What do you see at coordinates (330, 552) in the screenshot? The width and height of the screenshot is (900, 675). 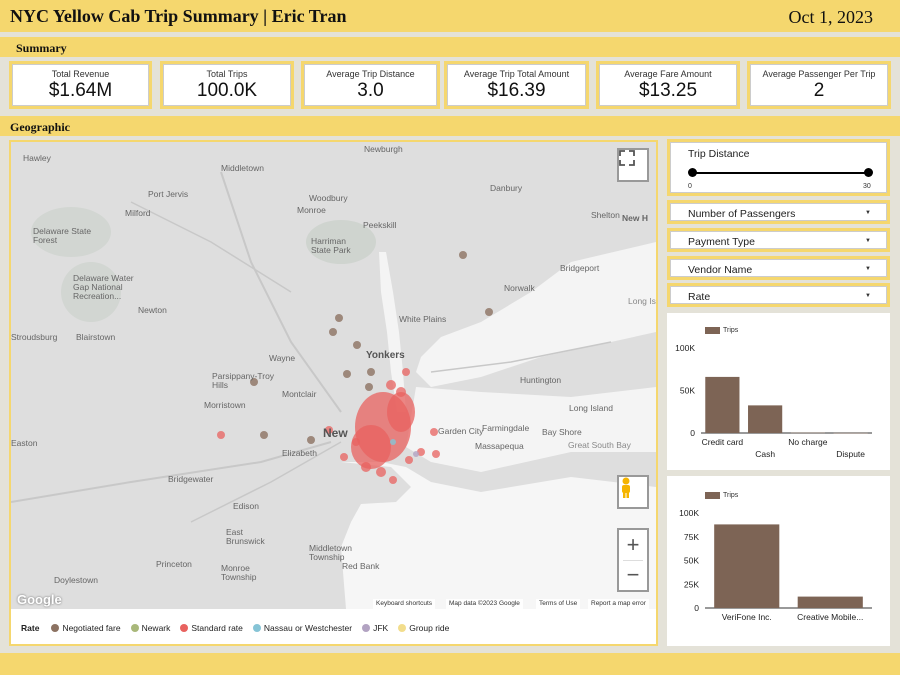 I see `map-place-label: Middletown Township` at bounding box center [330, 552].